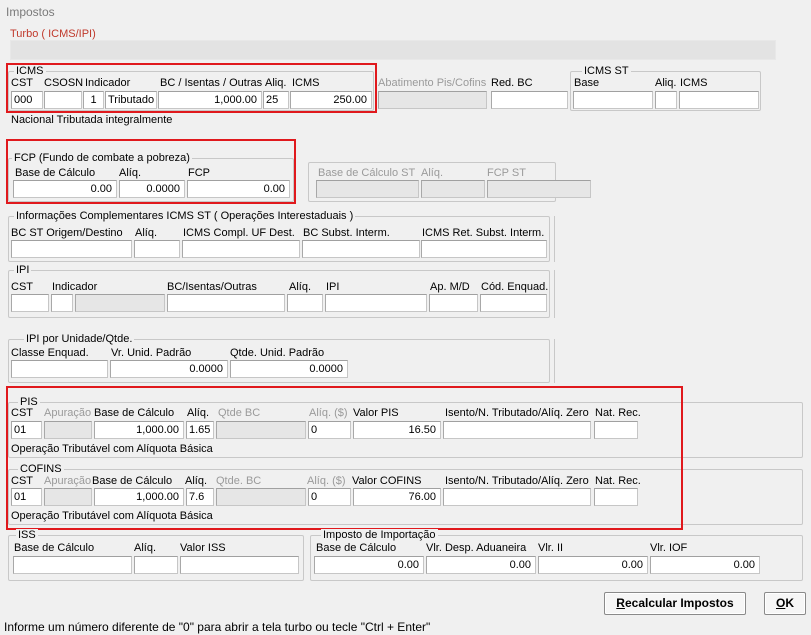 This screenshot has width=811, height=635. I want to click on ipi-unid-qtde-input: 0.0000, so click(289, 369).